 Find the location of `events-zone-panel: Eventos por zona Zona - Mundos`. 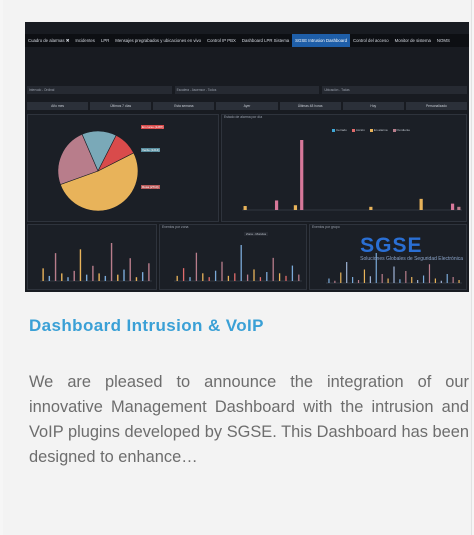

events-zone-panel: Eventos por zona Zona - Mundos is located at coordinates (233, 257).